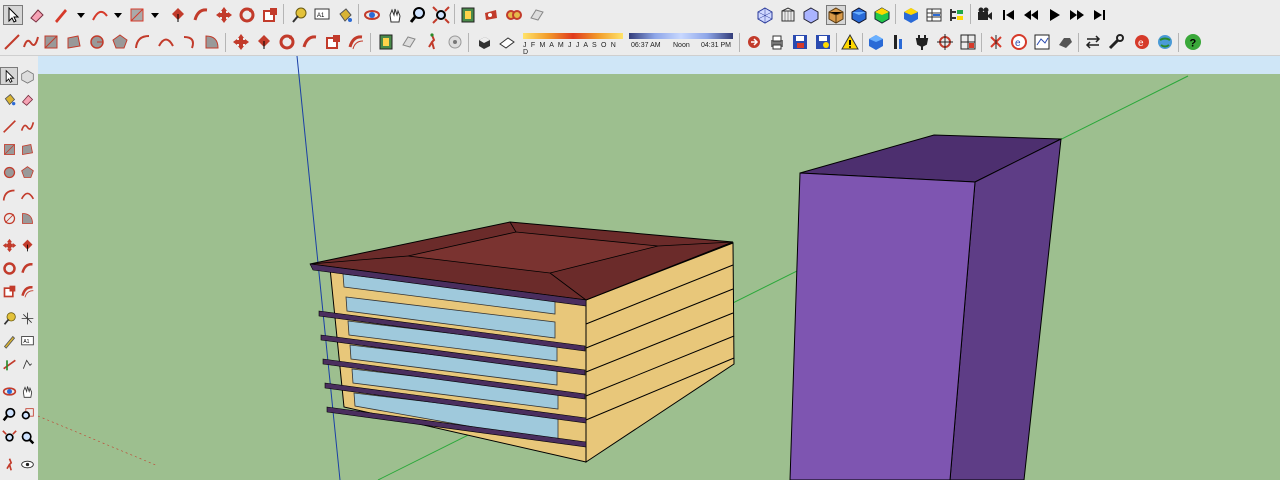  I want to click on layers-icon, so click(899, 42).